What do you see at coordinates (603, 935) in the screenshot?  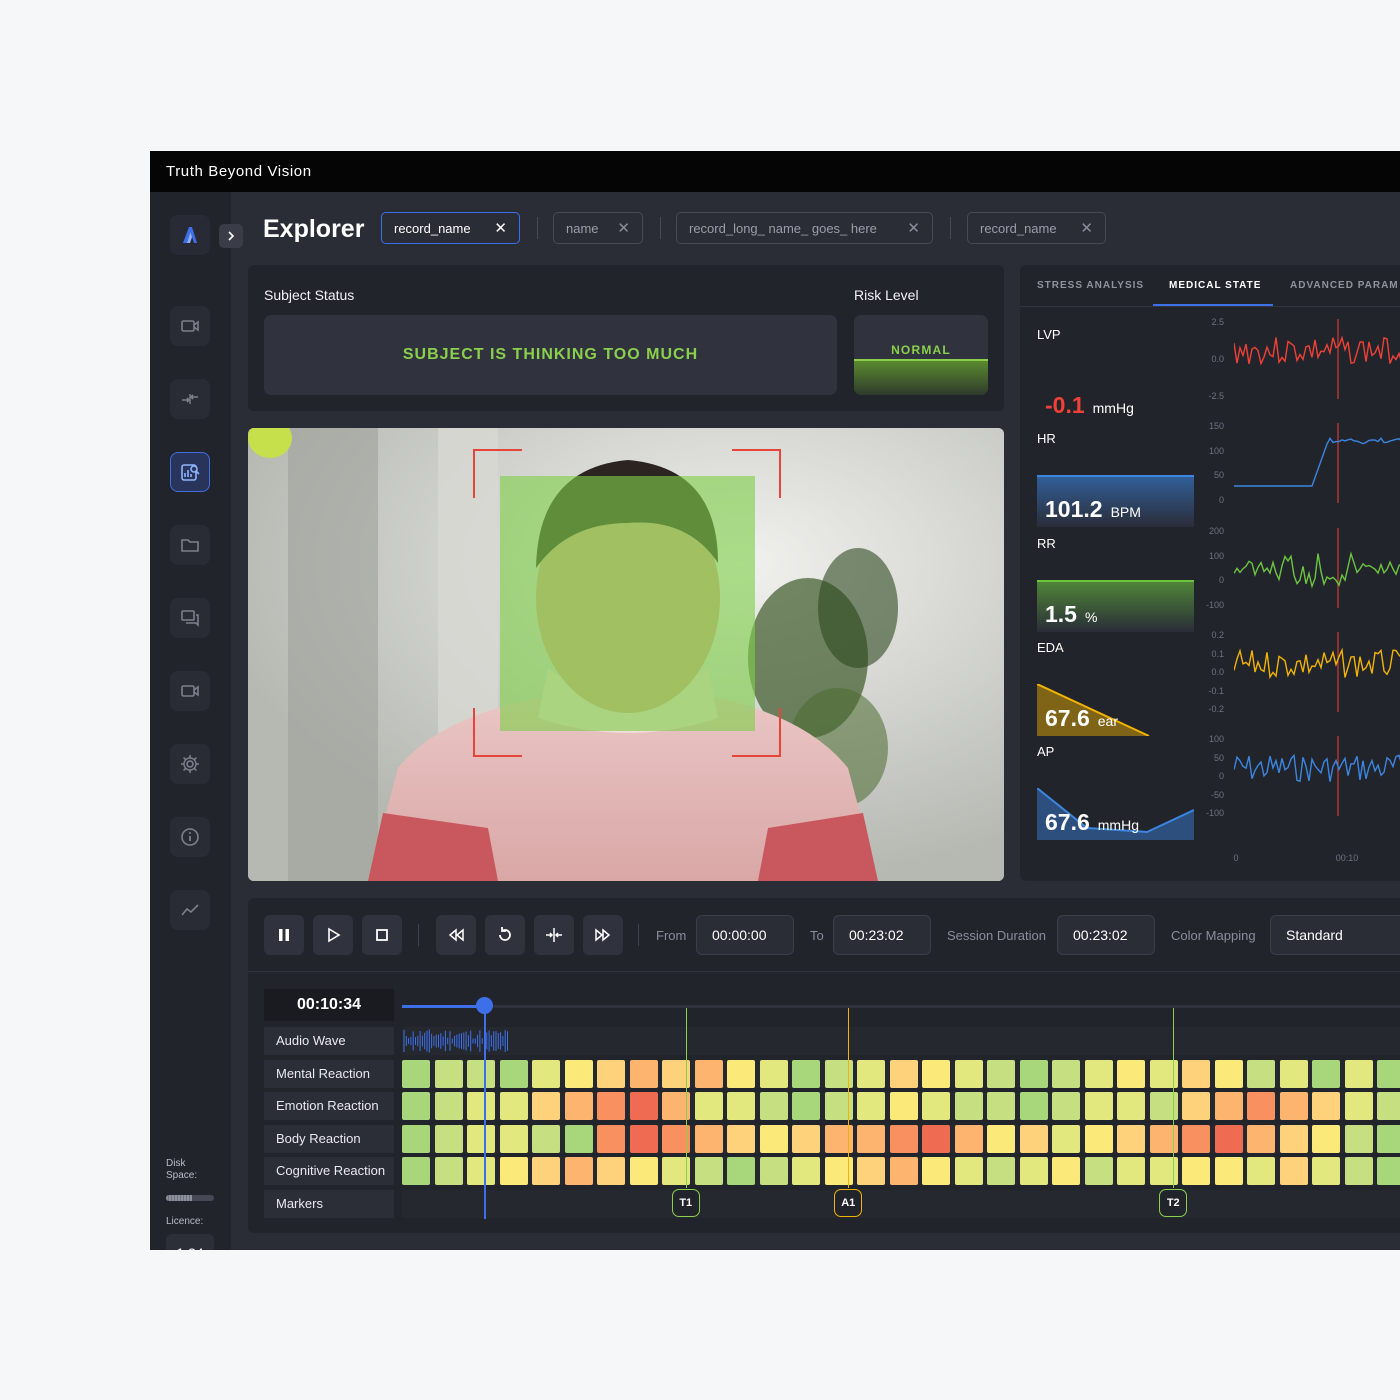 I see `fast-forward-button` at bounding box center [603, 935].